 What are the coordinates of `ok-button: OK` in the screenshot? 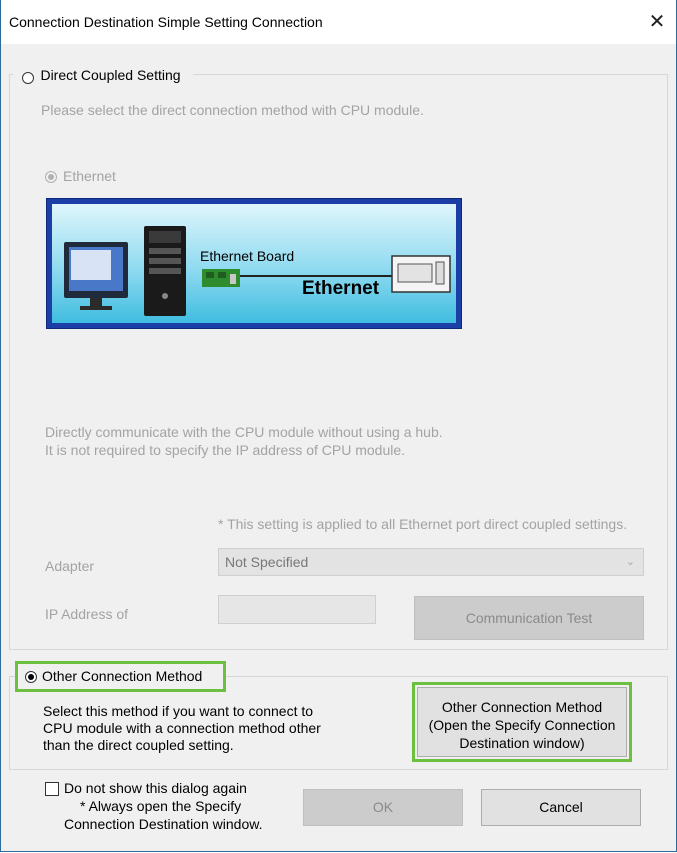 It's located at (383, 807).